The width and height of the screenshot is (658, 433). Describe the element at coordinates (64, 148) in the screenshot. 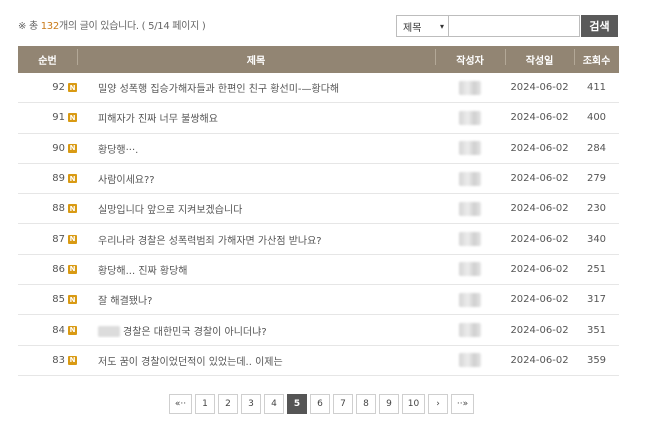

I see `row-number: 90 N` at that location.